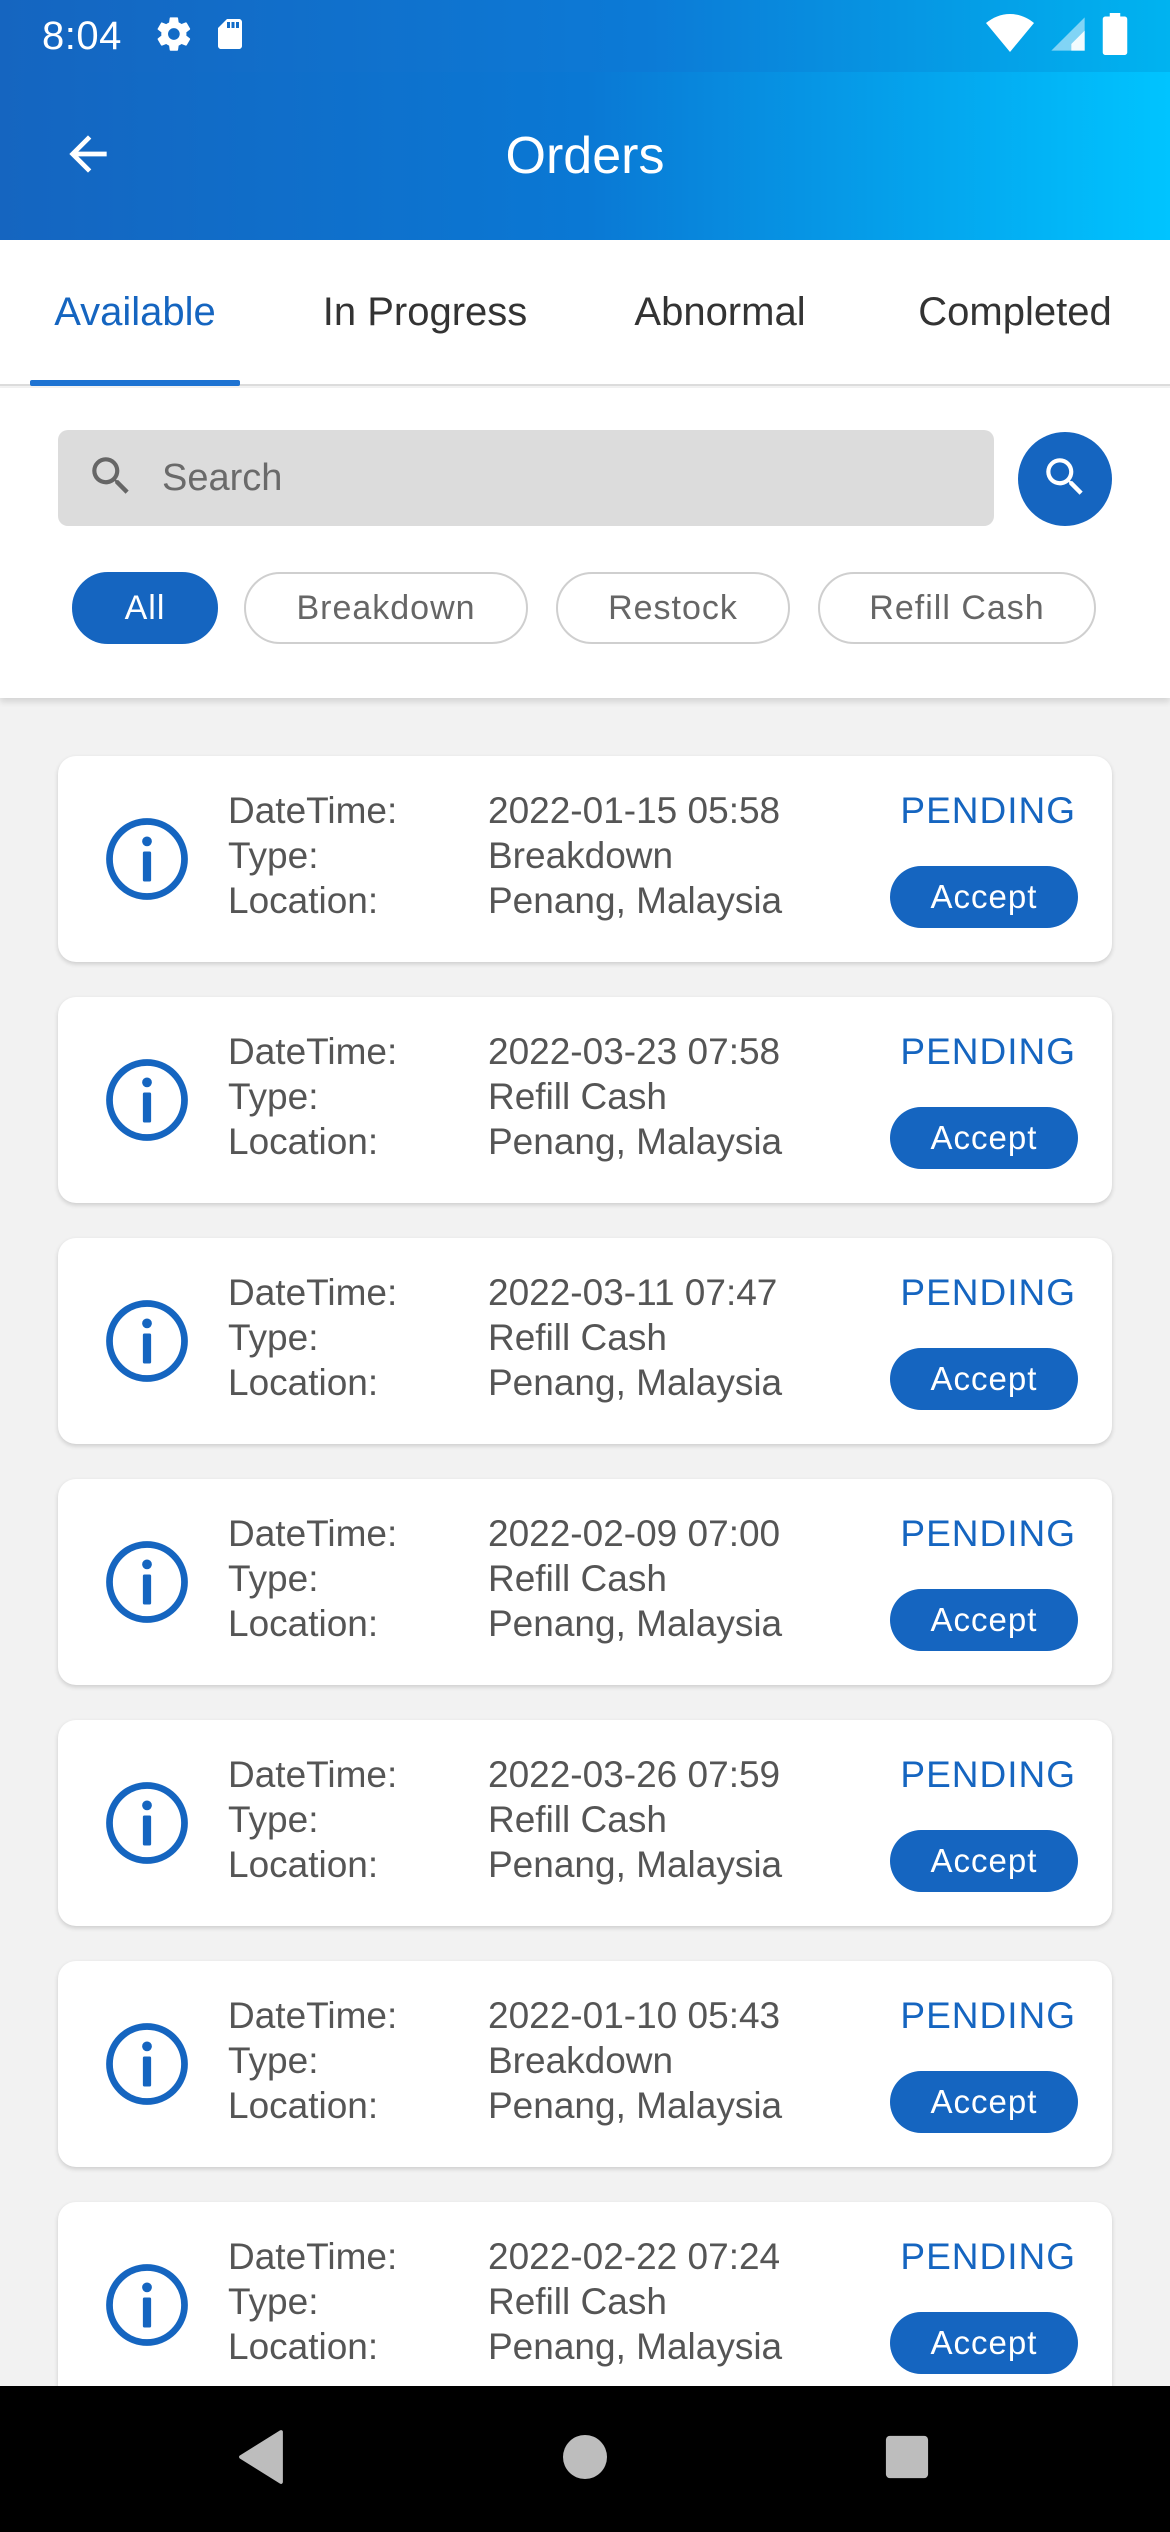  What do you see at coordinates (585, 36) in the screenshot?
I see `status-bar: 8:04` at bounding box center [585, 36].